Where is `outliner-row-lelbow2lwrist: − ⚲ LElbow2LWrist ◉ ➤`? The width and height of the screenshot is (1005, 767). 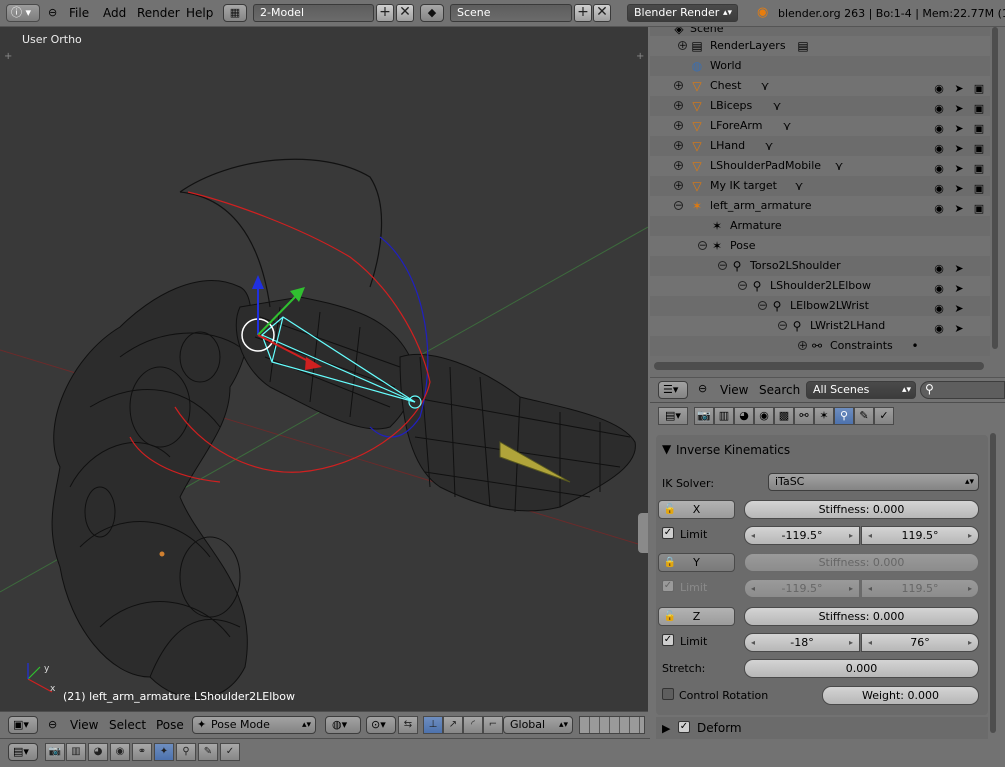 outliner-row-lelbow2lwrist: − ⚲ LElbow2LWrist ◉ ➤ is located at coordinates (820, 306).